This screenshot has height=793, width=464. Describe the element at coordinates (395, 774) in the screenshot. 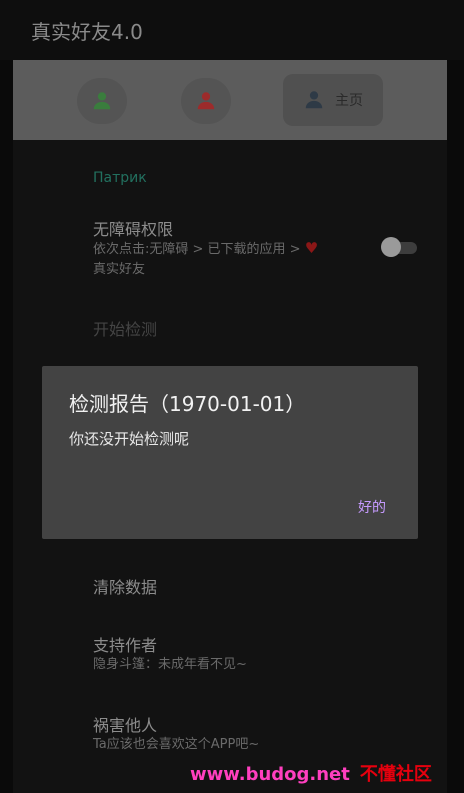

I see `watermark-name: 不懂社区` at that location.